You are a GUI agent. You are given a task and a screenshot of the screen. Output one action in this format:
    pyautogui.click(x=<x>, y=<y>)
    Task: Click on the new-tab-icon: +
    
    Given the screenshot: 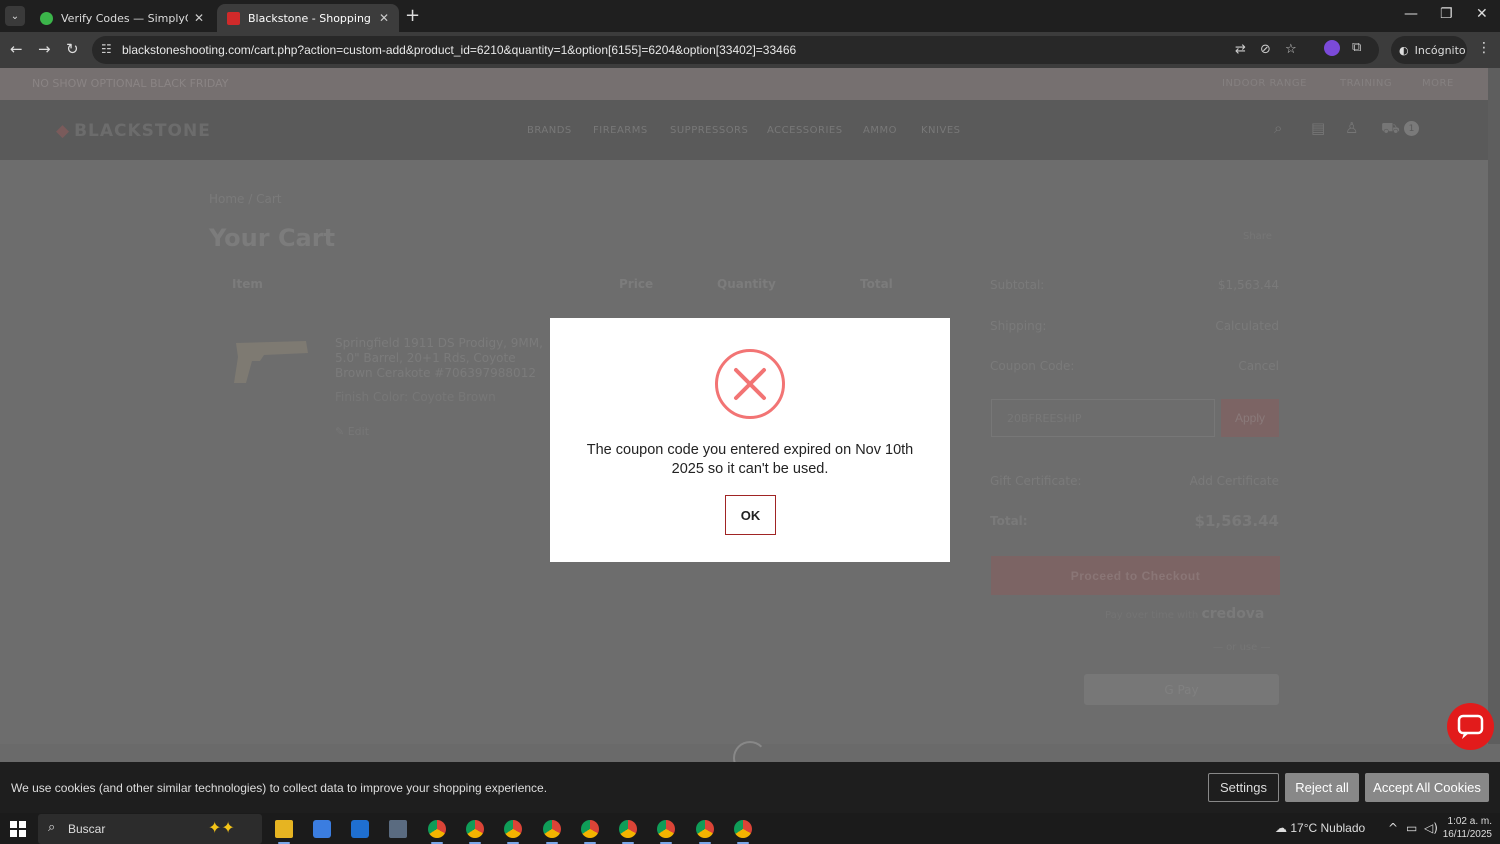 What is the action you would take?
    pyautogui.click(x=412, y=15)
    